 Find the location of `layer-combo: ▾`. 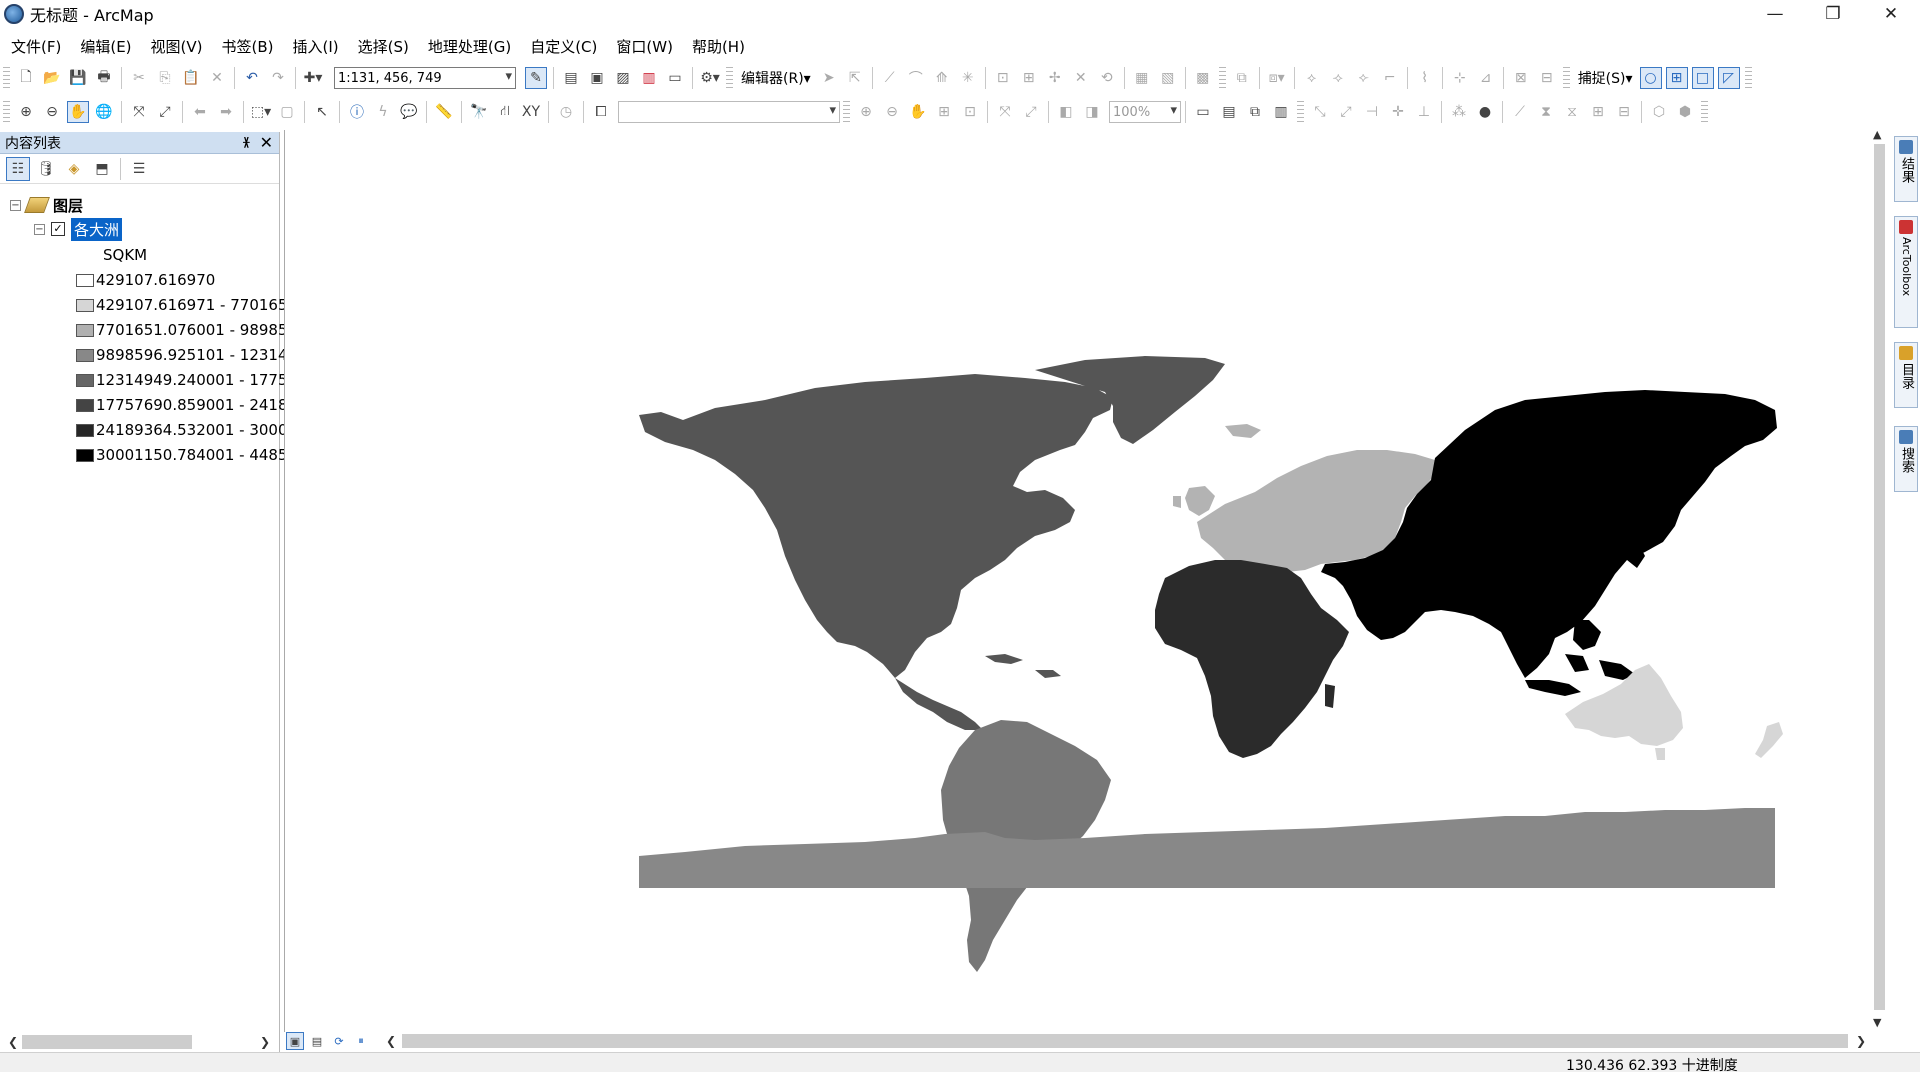

layer-combo: ▾ is located at coordinates (729, 112).